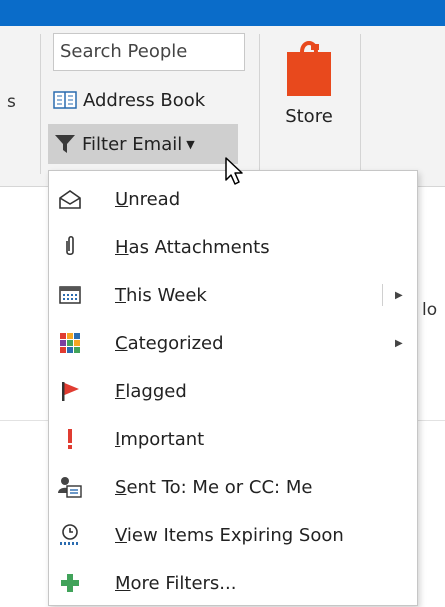 The height and width of the screenshot is (607, 445). I want to click on address-book-button: Address Book, so click(129, 100).